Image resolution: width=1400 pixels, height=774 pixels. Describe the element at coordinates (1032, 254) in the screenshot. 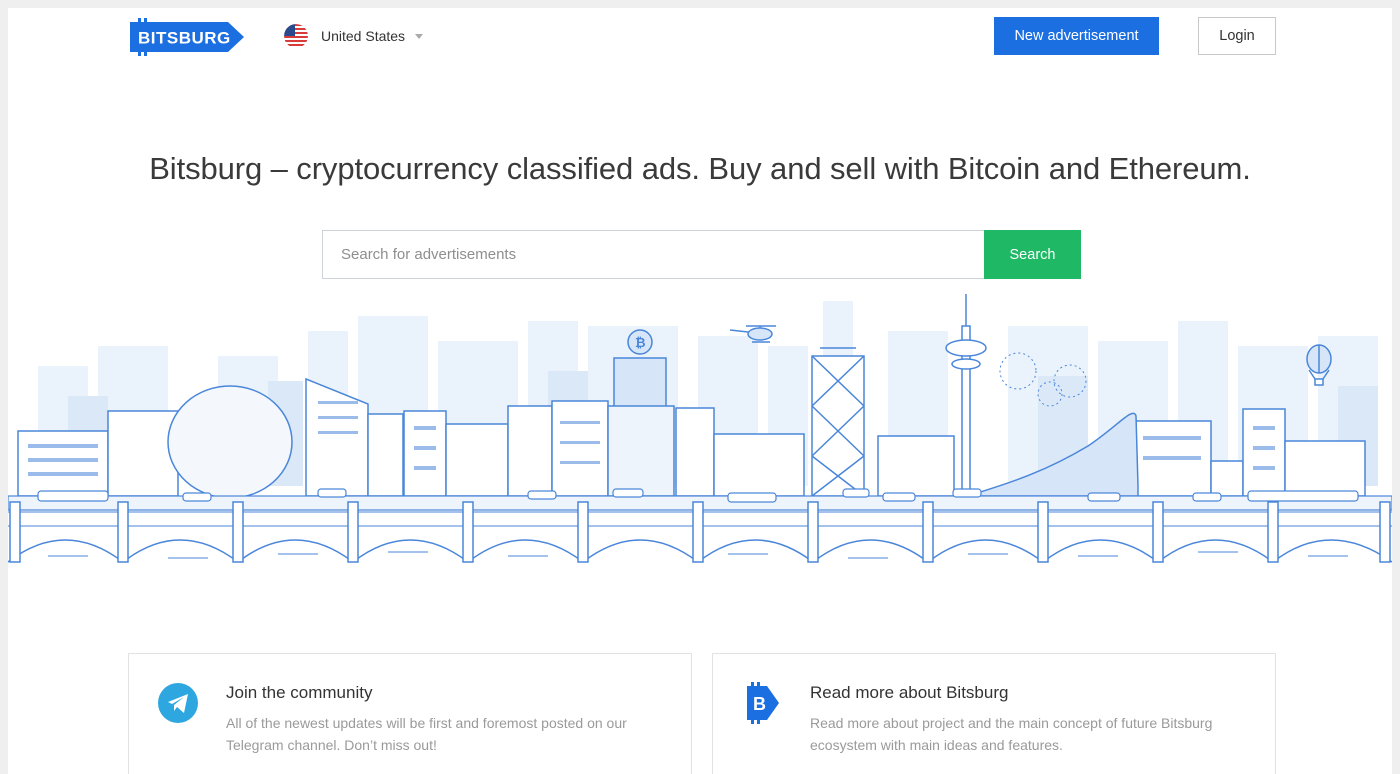

I see `search-button: Search` at that location.